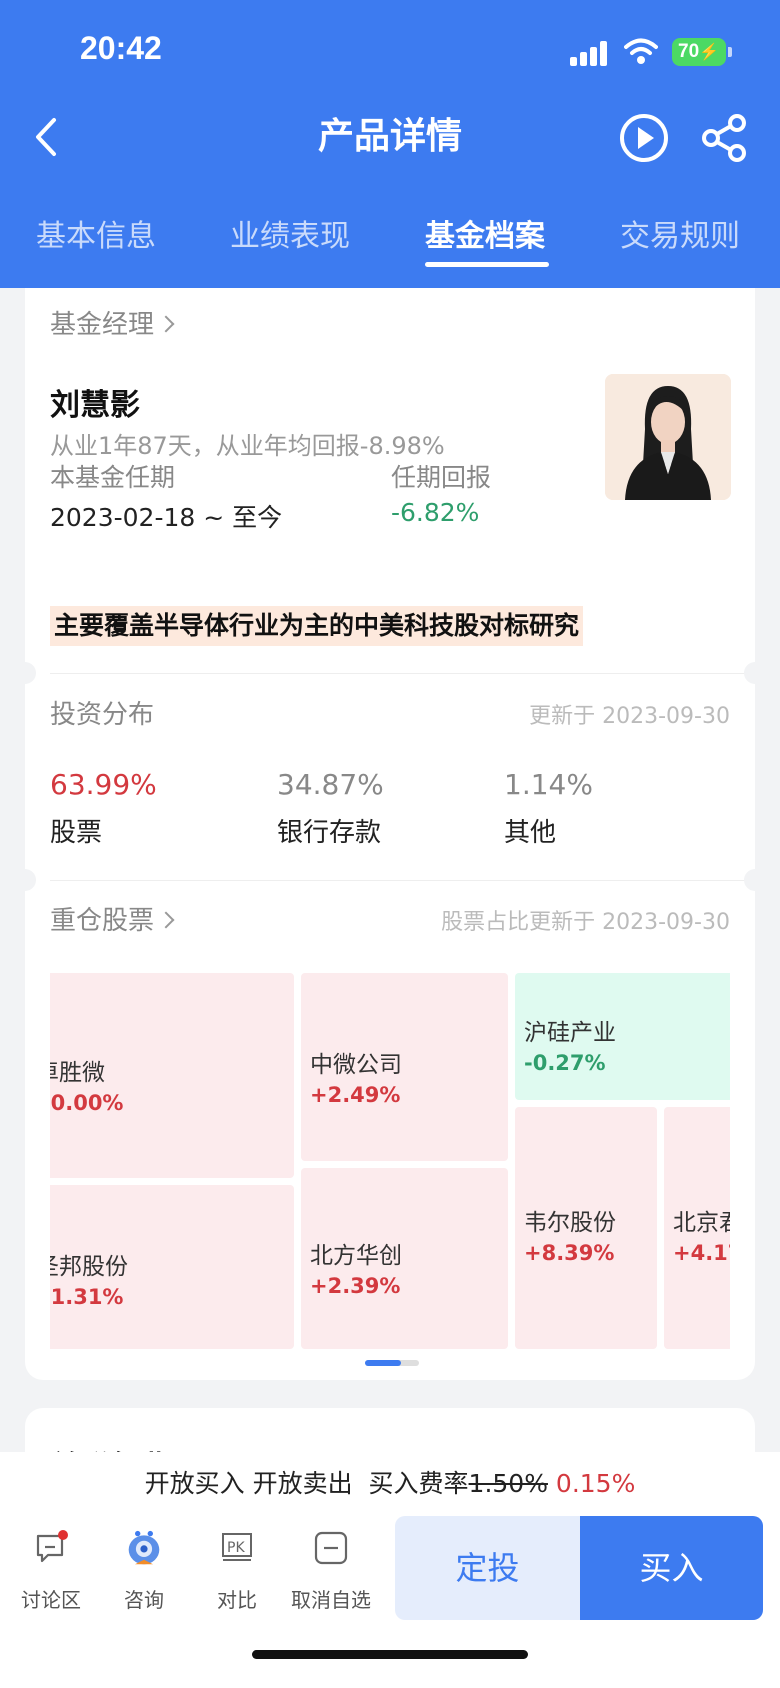 Image resolution: width=780 pixels, height=1688 pixels. Describe the element at coordinates (689, 51) in the screenshot. I see `battery-level: 70` at that location.